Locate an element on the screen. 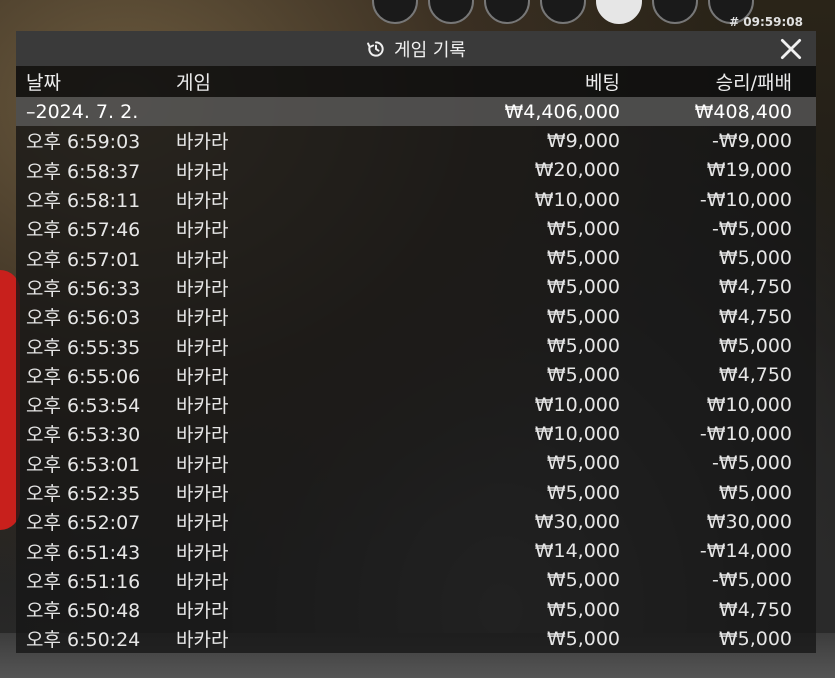  row-time: 오후 6:53:01 is located at coordinates (83, 464).